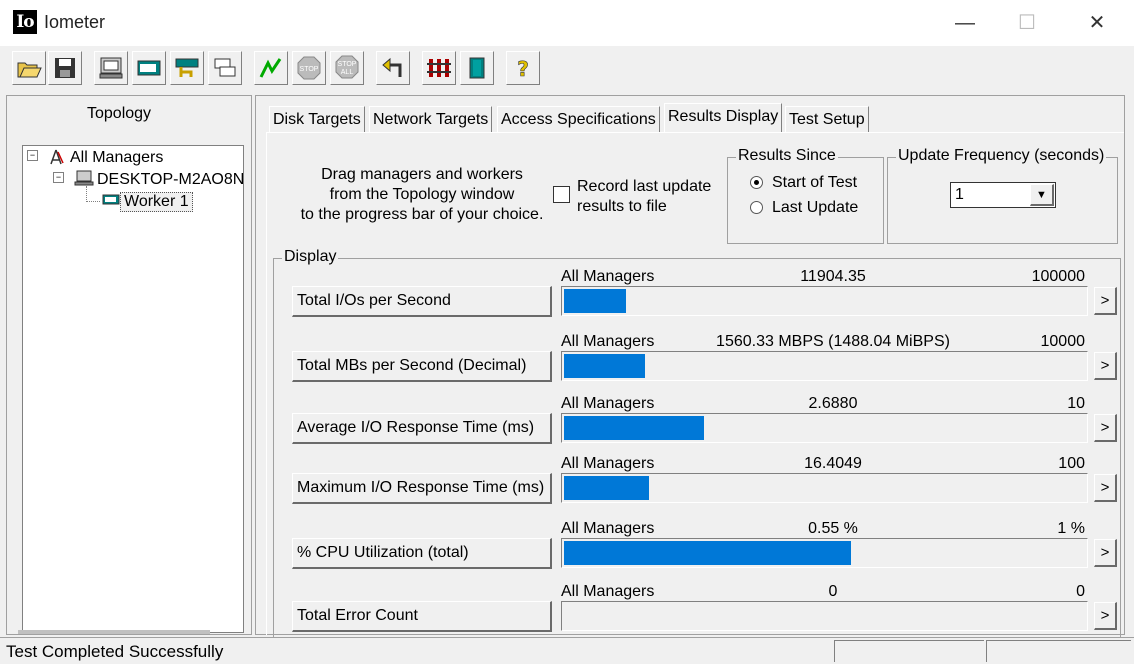  Describe the element at coordinates (133, 389) in the screenshot. I see `topology-tree` at that location.